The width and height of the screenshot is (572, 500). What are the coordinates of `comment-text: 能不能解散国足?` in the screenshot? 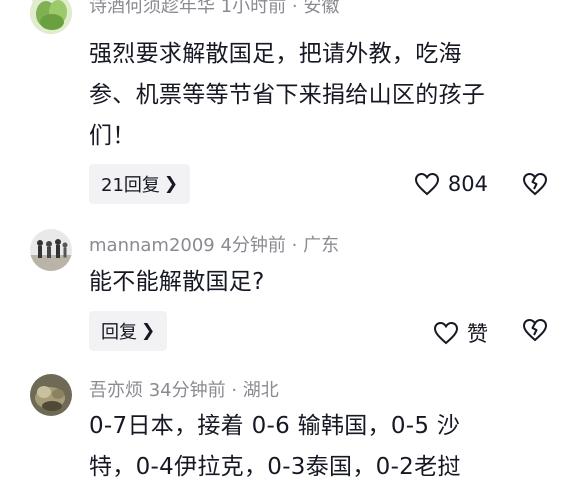 It's located at (314, 282).